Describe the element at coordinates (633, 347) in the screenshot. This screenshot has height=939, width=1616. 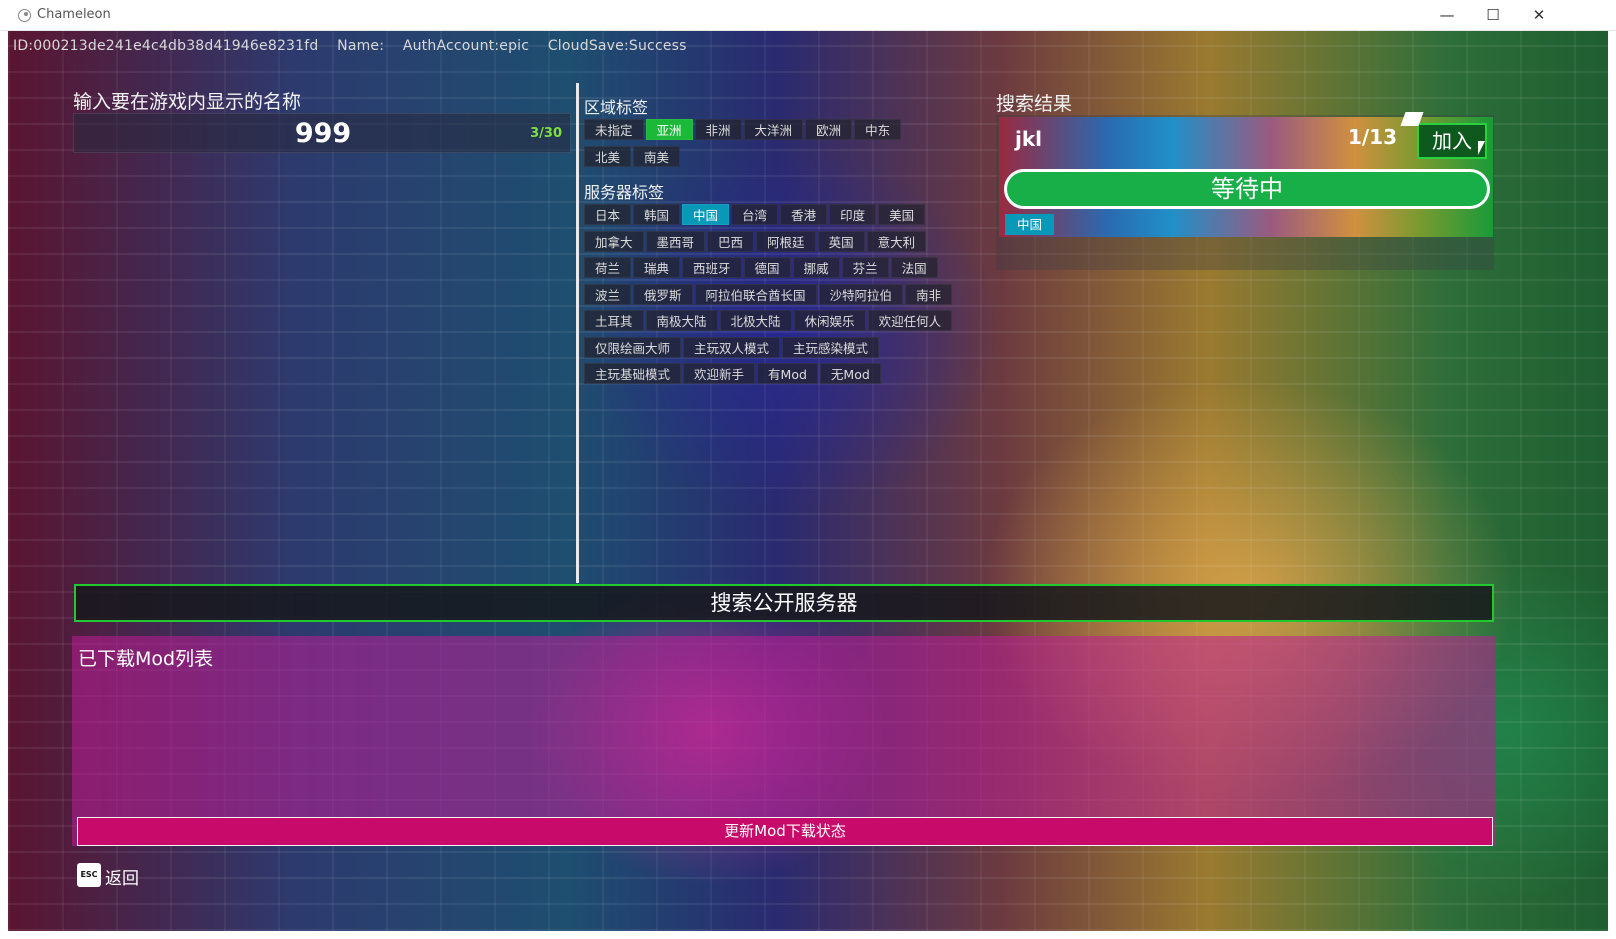
I see `server-tag: 仅限绘画大师` at that location.